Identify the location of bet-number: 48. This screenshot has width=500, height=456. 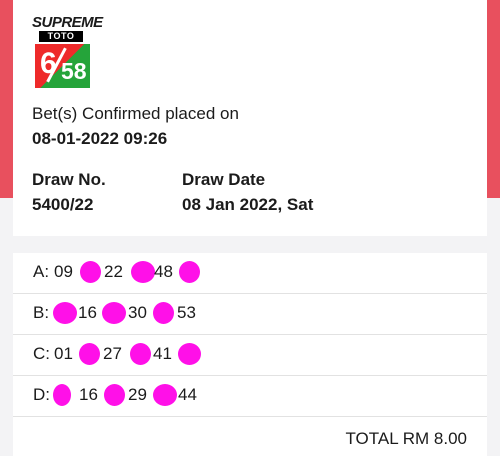
(163, 271).